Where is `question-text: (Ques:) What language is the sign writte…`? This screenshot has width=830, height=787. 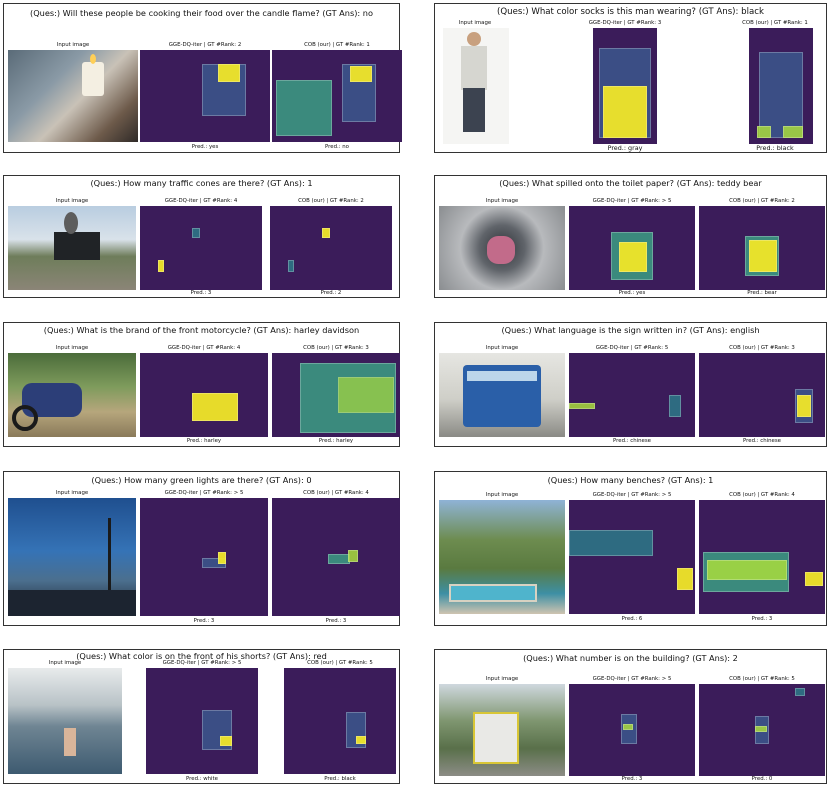 question-text: (Ques:) What language is the sign writte… is located at coordinates (630, 330).